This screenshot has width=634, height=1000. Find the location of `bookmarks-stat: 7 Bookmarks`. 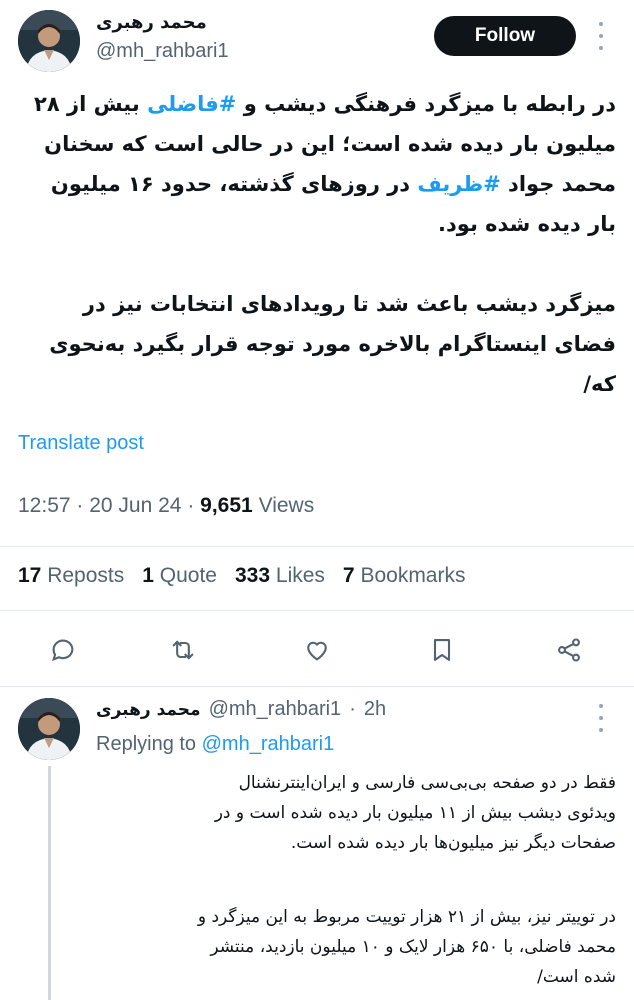

bookmarks-stat: 7 Bookmarks is located at coordinates (404, 576).